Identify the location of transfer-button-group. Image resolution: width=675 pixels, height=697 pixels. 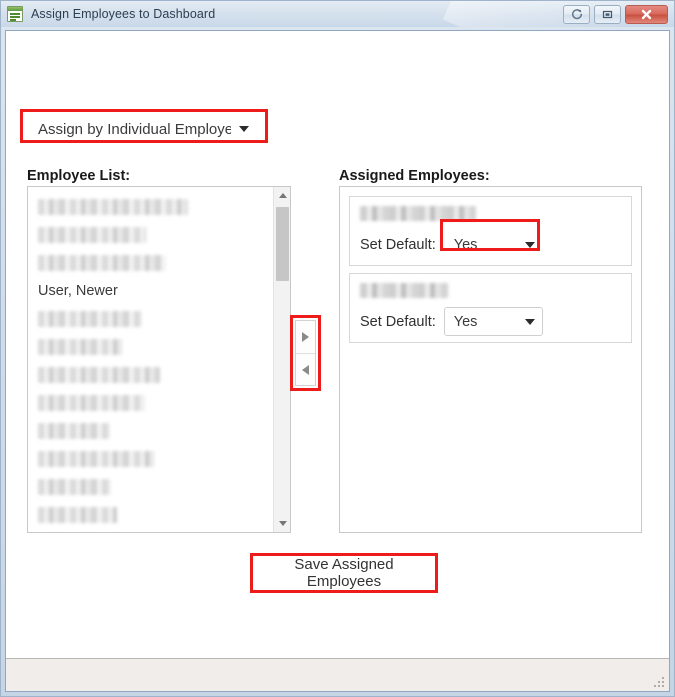
(305, 353).